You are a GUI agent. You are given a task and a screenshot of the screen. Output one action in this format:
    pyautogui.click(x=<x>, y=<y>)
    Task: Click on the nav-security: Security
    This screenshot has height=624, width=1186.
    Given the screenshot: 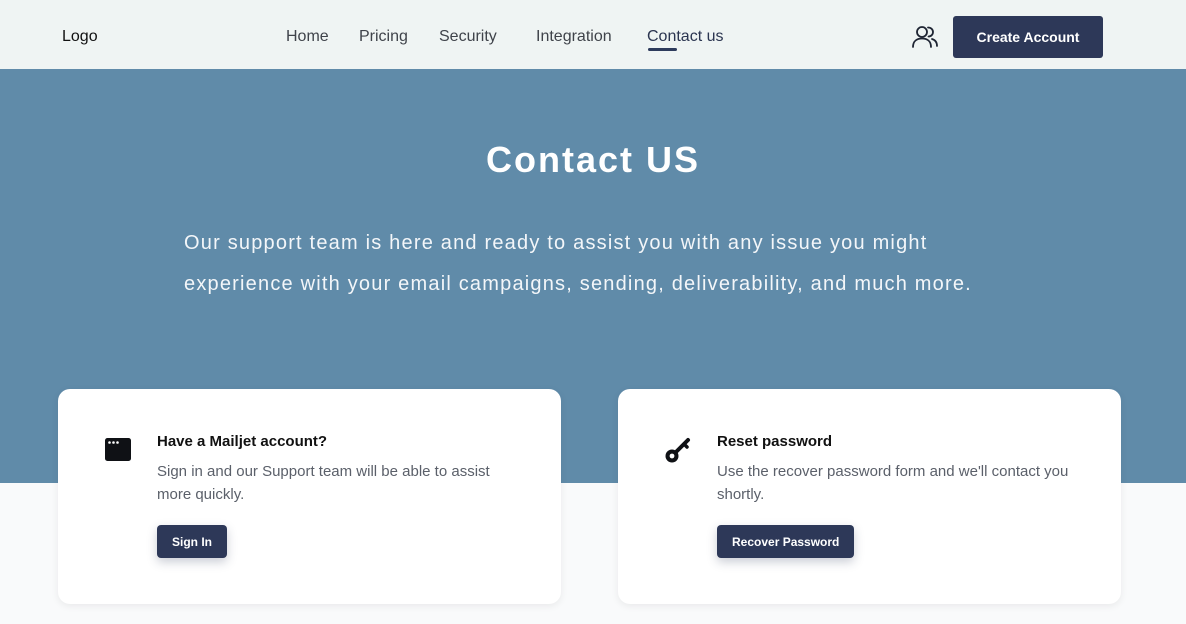 What is the action you would take?
    pyautogui.click(x=468, y=37)
    